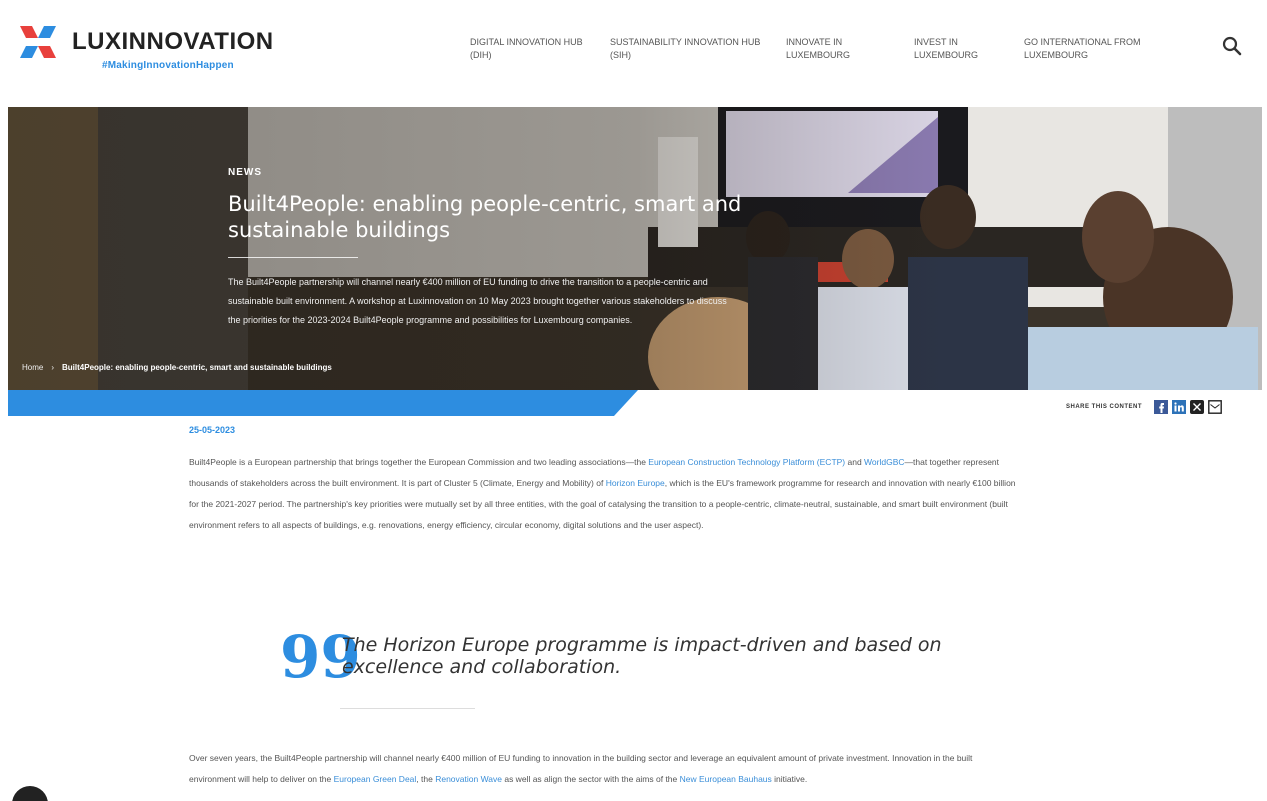 This screenshot has height=801, width=1267. What do you see at coordinates (38, 42) in the screenshot?
I see `logo-mark-icon` at bounding box center [38, 42].